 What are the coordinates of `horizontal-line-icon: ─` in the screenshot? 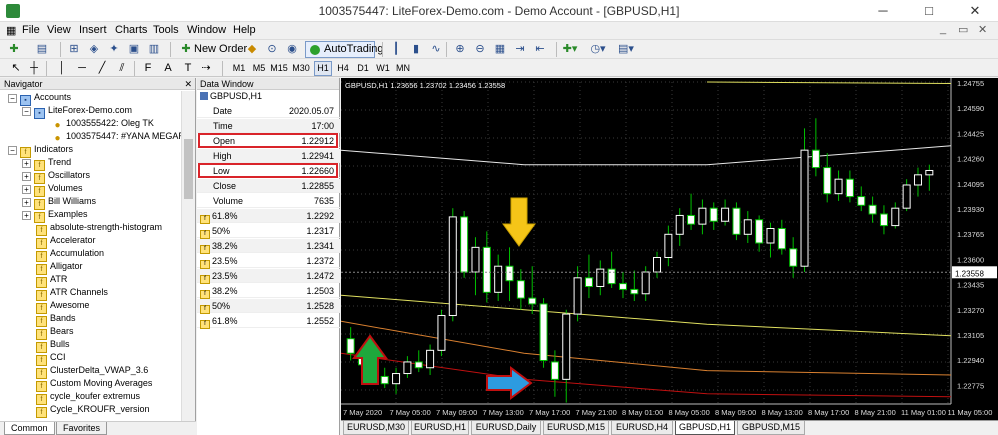 It's located at (82, 68).